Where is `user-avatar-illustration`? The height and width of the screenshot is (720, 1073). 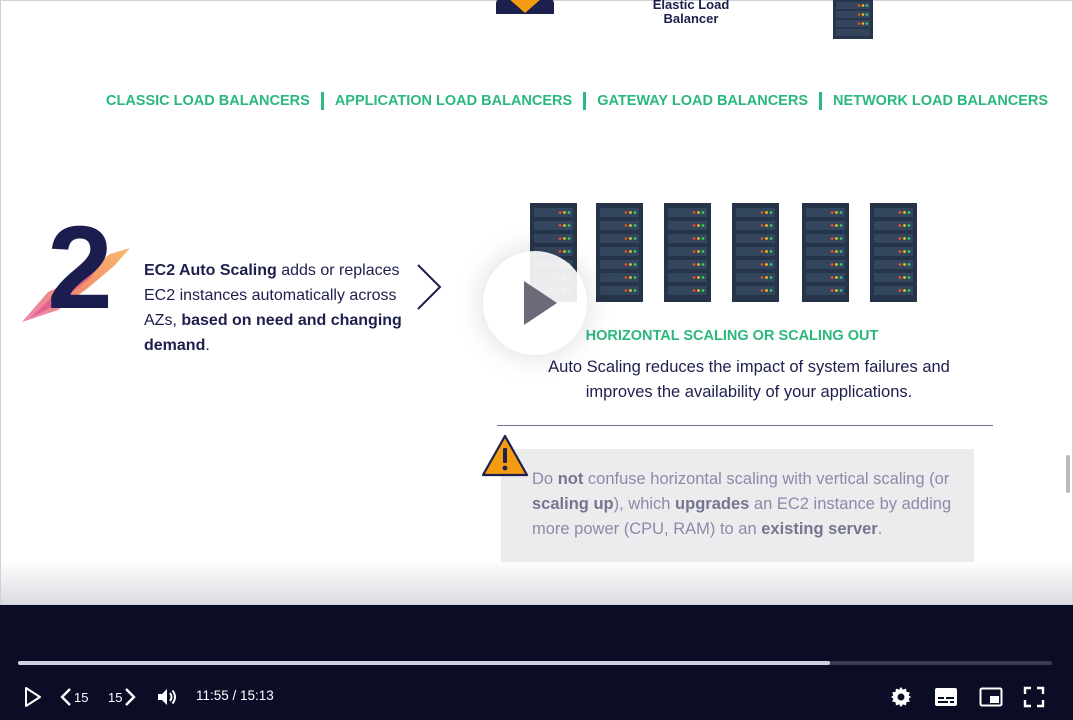 user-avatar-illustration is located at coordinates (525, 7).